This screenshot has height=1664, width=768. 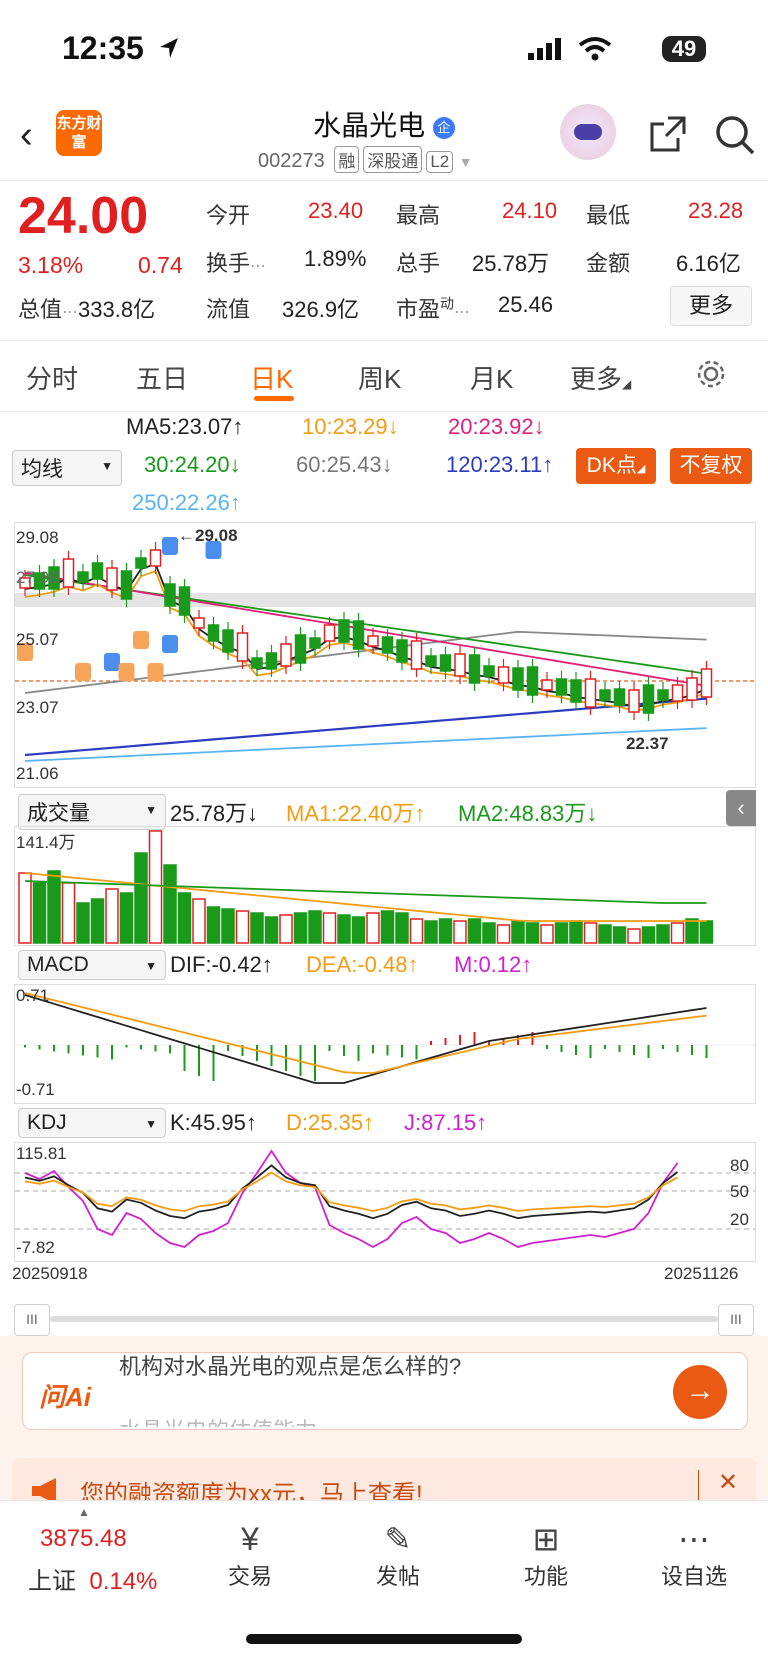 What do you see at coordinates (37, 707) in the screenshot?
I see `k-y-tick-3: 23.07` at bounding box center [37, 707].